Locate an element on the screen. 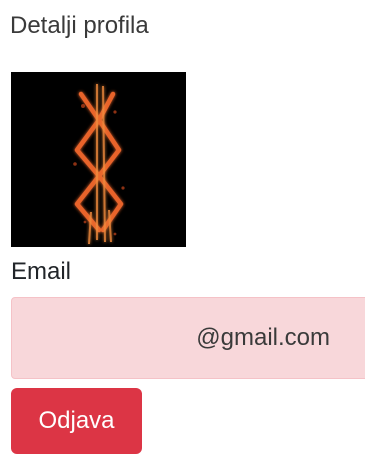 The width and height of the screenshot is (365, 455). email-value: @gmail.com is located at coordinates (263, 337).